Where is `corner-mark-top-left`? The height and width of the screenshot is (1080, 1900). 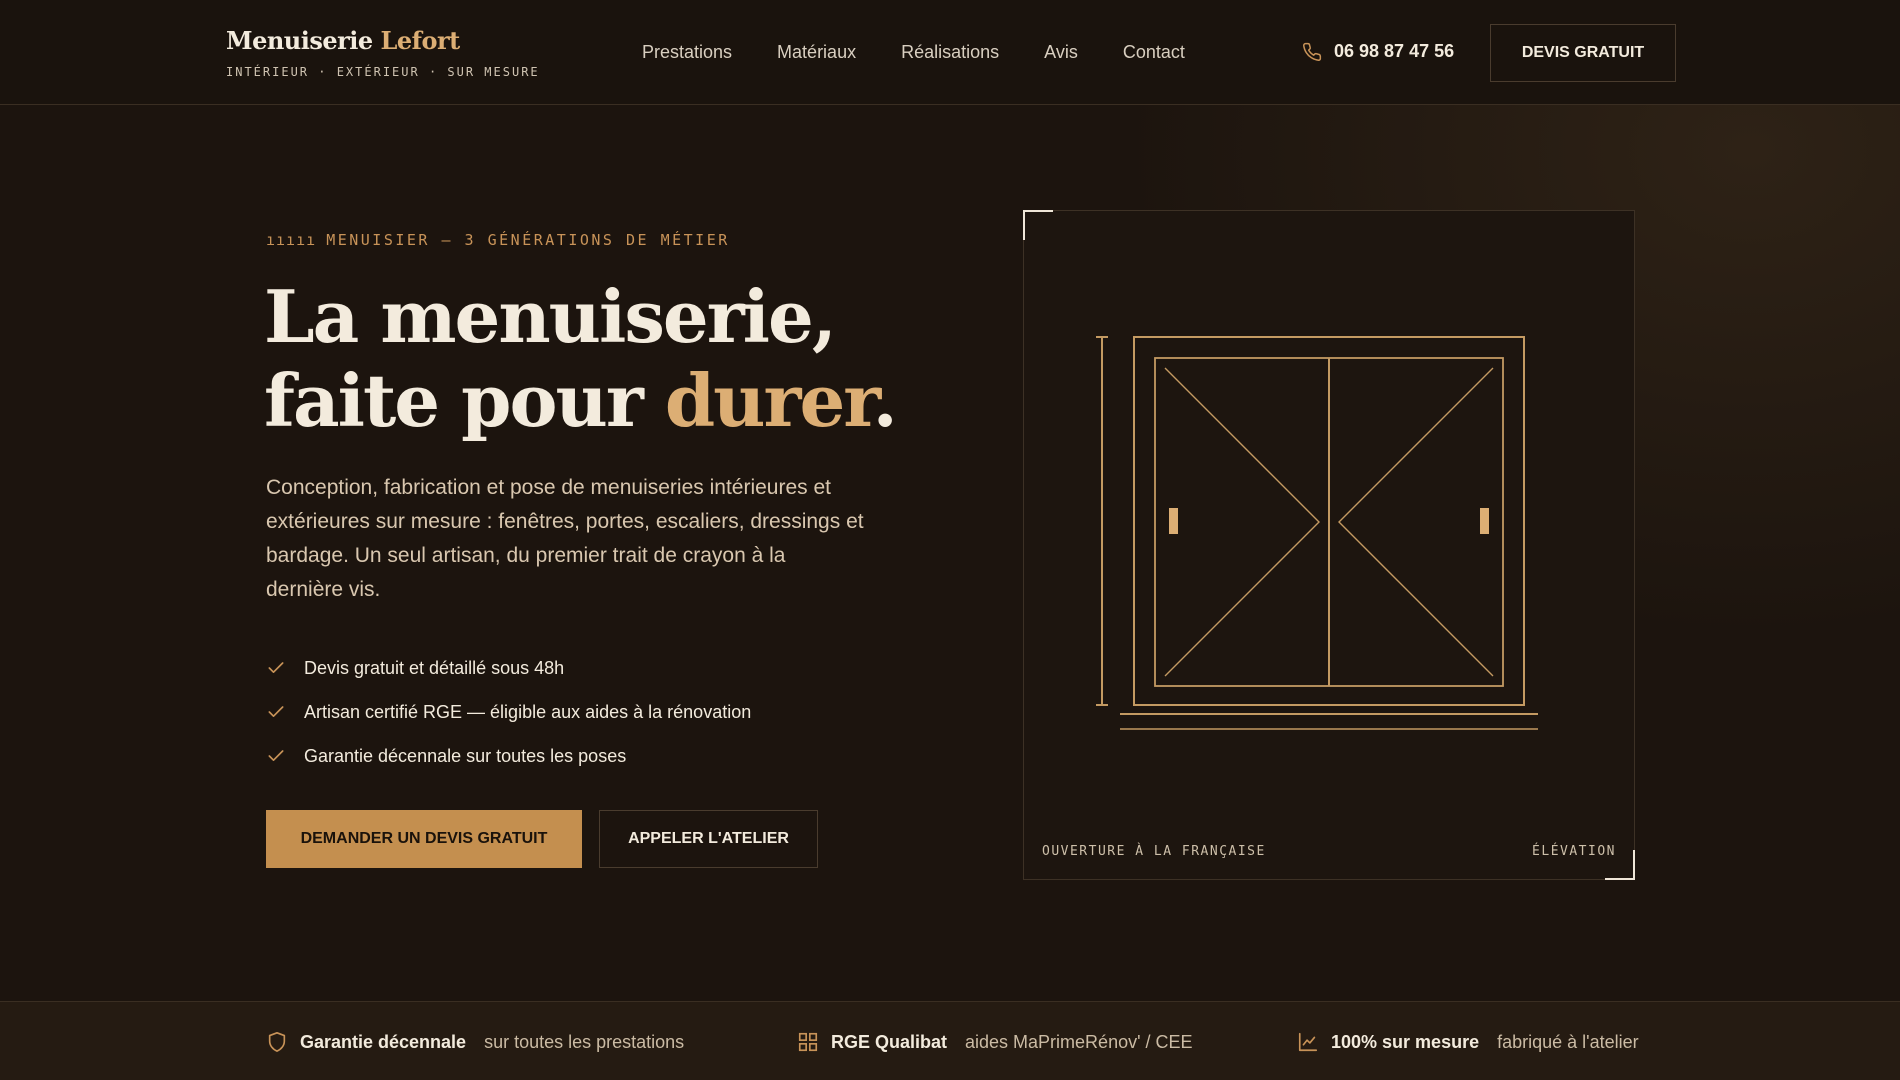 corner-mark-top-left is located at coordinates (1038, 225).